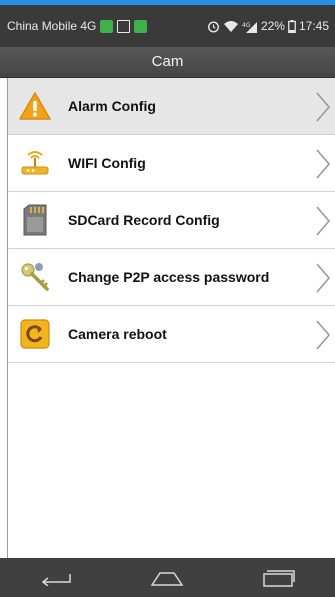 Image resolution: width=335 pixels, height=597 pixels. I want to click on sd-card-icon, so click(35, 220).